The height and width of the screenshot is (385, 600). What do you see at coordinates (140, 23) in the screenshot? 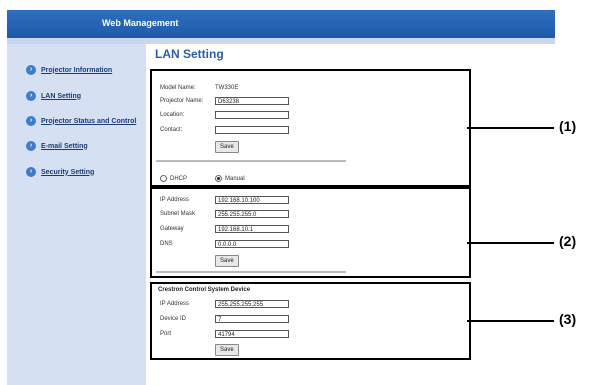
I see `app-title: Web Management` at bounding box center [140, 23].